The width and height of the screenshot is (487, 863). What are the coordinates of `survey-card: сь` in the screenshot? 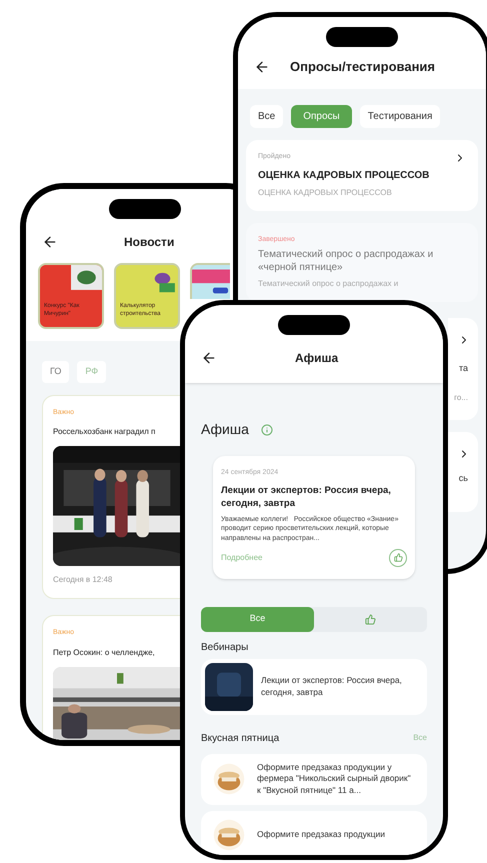 It's located at (463, 472).